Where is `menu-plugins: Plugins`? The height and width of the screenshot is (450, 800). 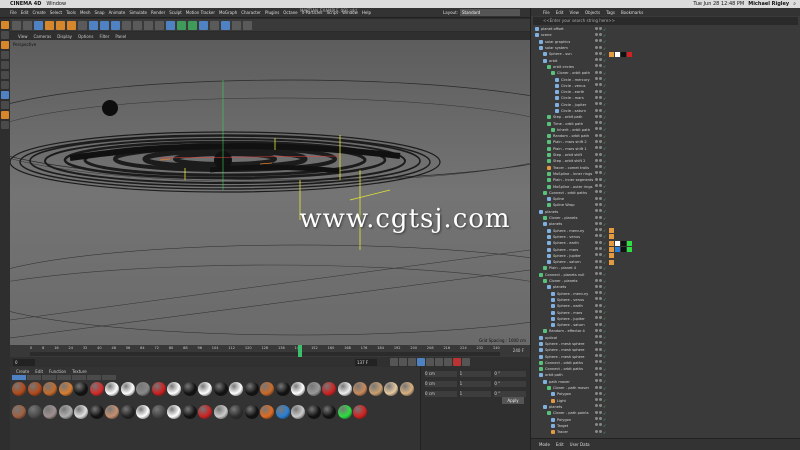
menu-plugins: Plugins is located at coordinates (272, 12).